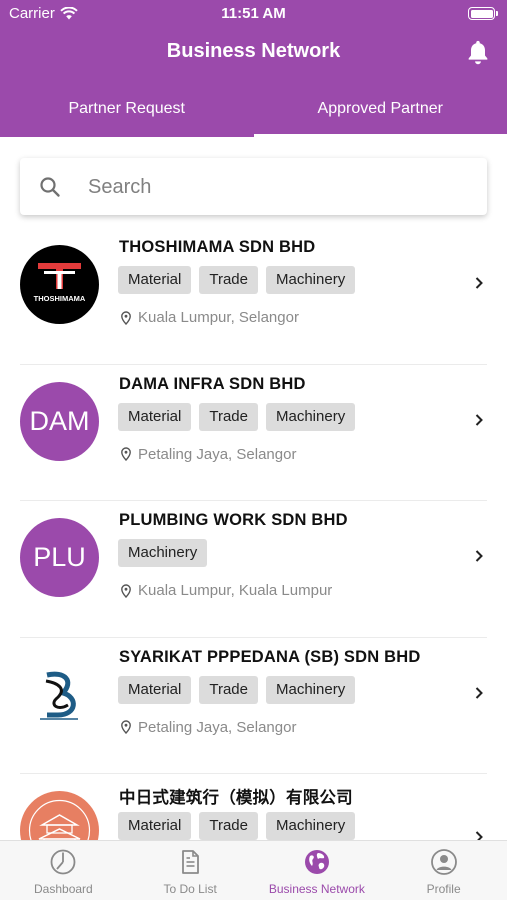 Image resolution: width=507 pixels, height=900 pixels. Describe the element at coordinates (218, 317) in the screenshot. I see `location-text: Kuala Lumpur, Selangor` at that location.